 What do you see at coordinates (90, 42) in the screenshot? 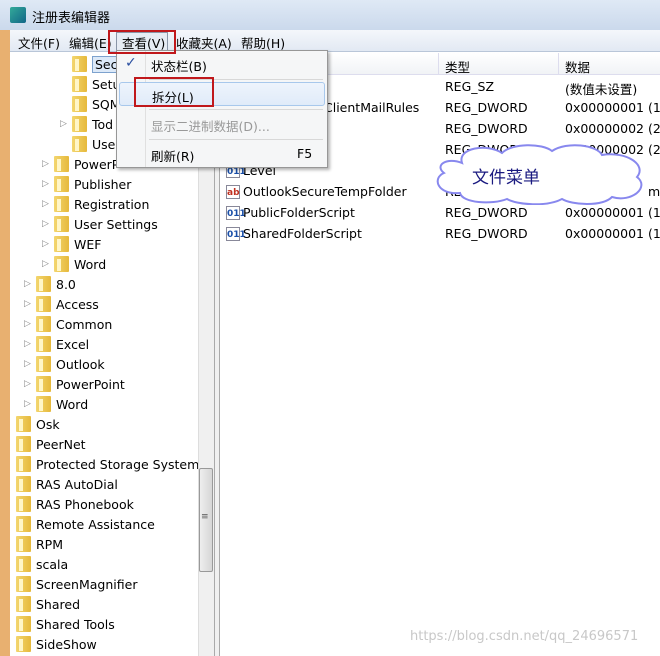
I see `menu-edit: 编辑(E)` at bounding box center [90, 42].